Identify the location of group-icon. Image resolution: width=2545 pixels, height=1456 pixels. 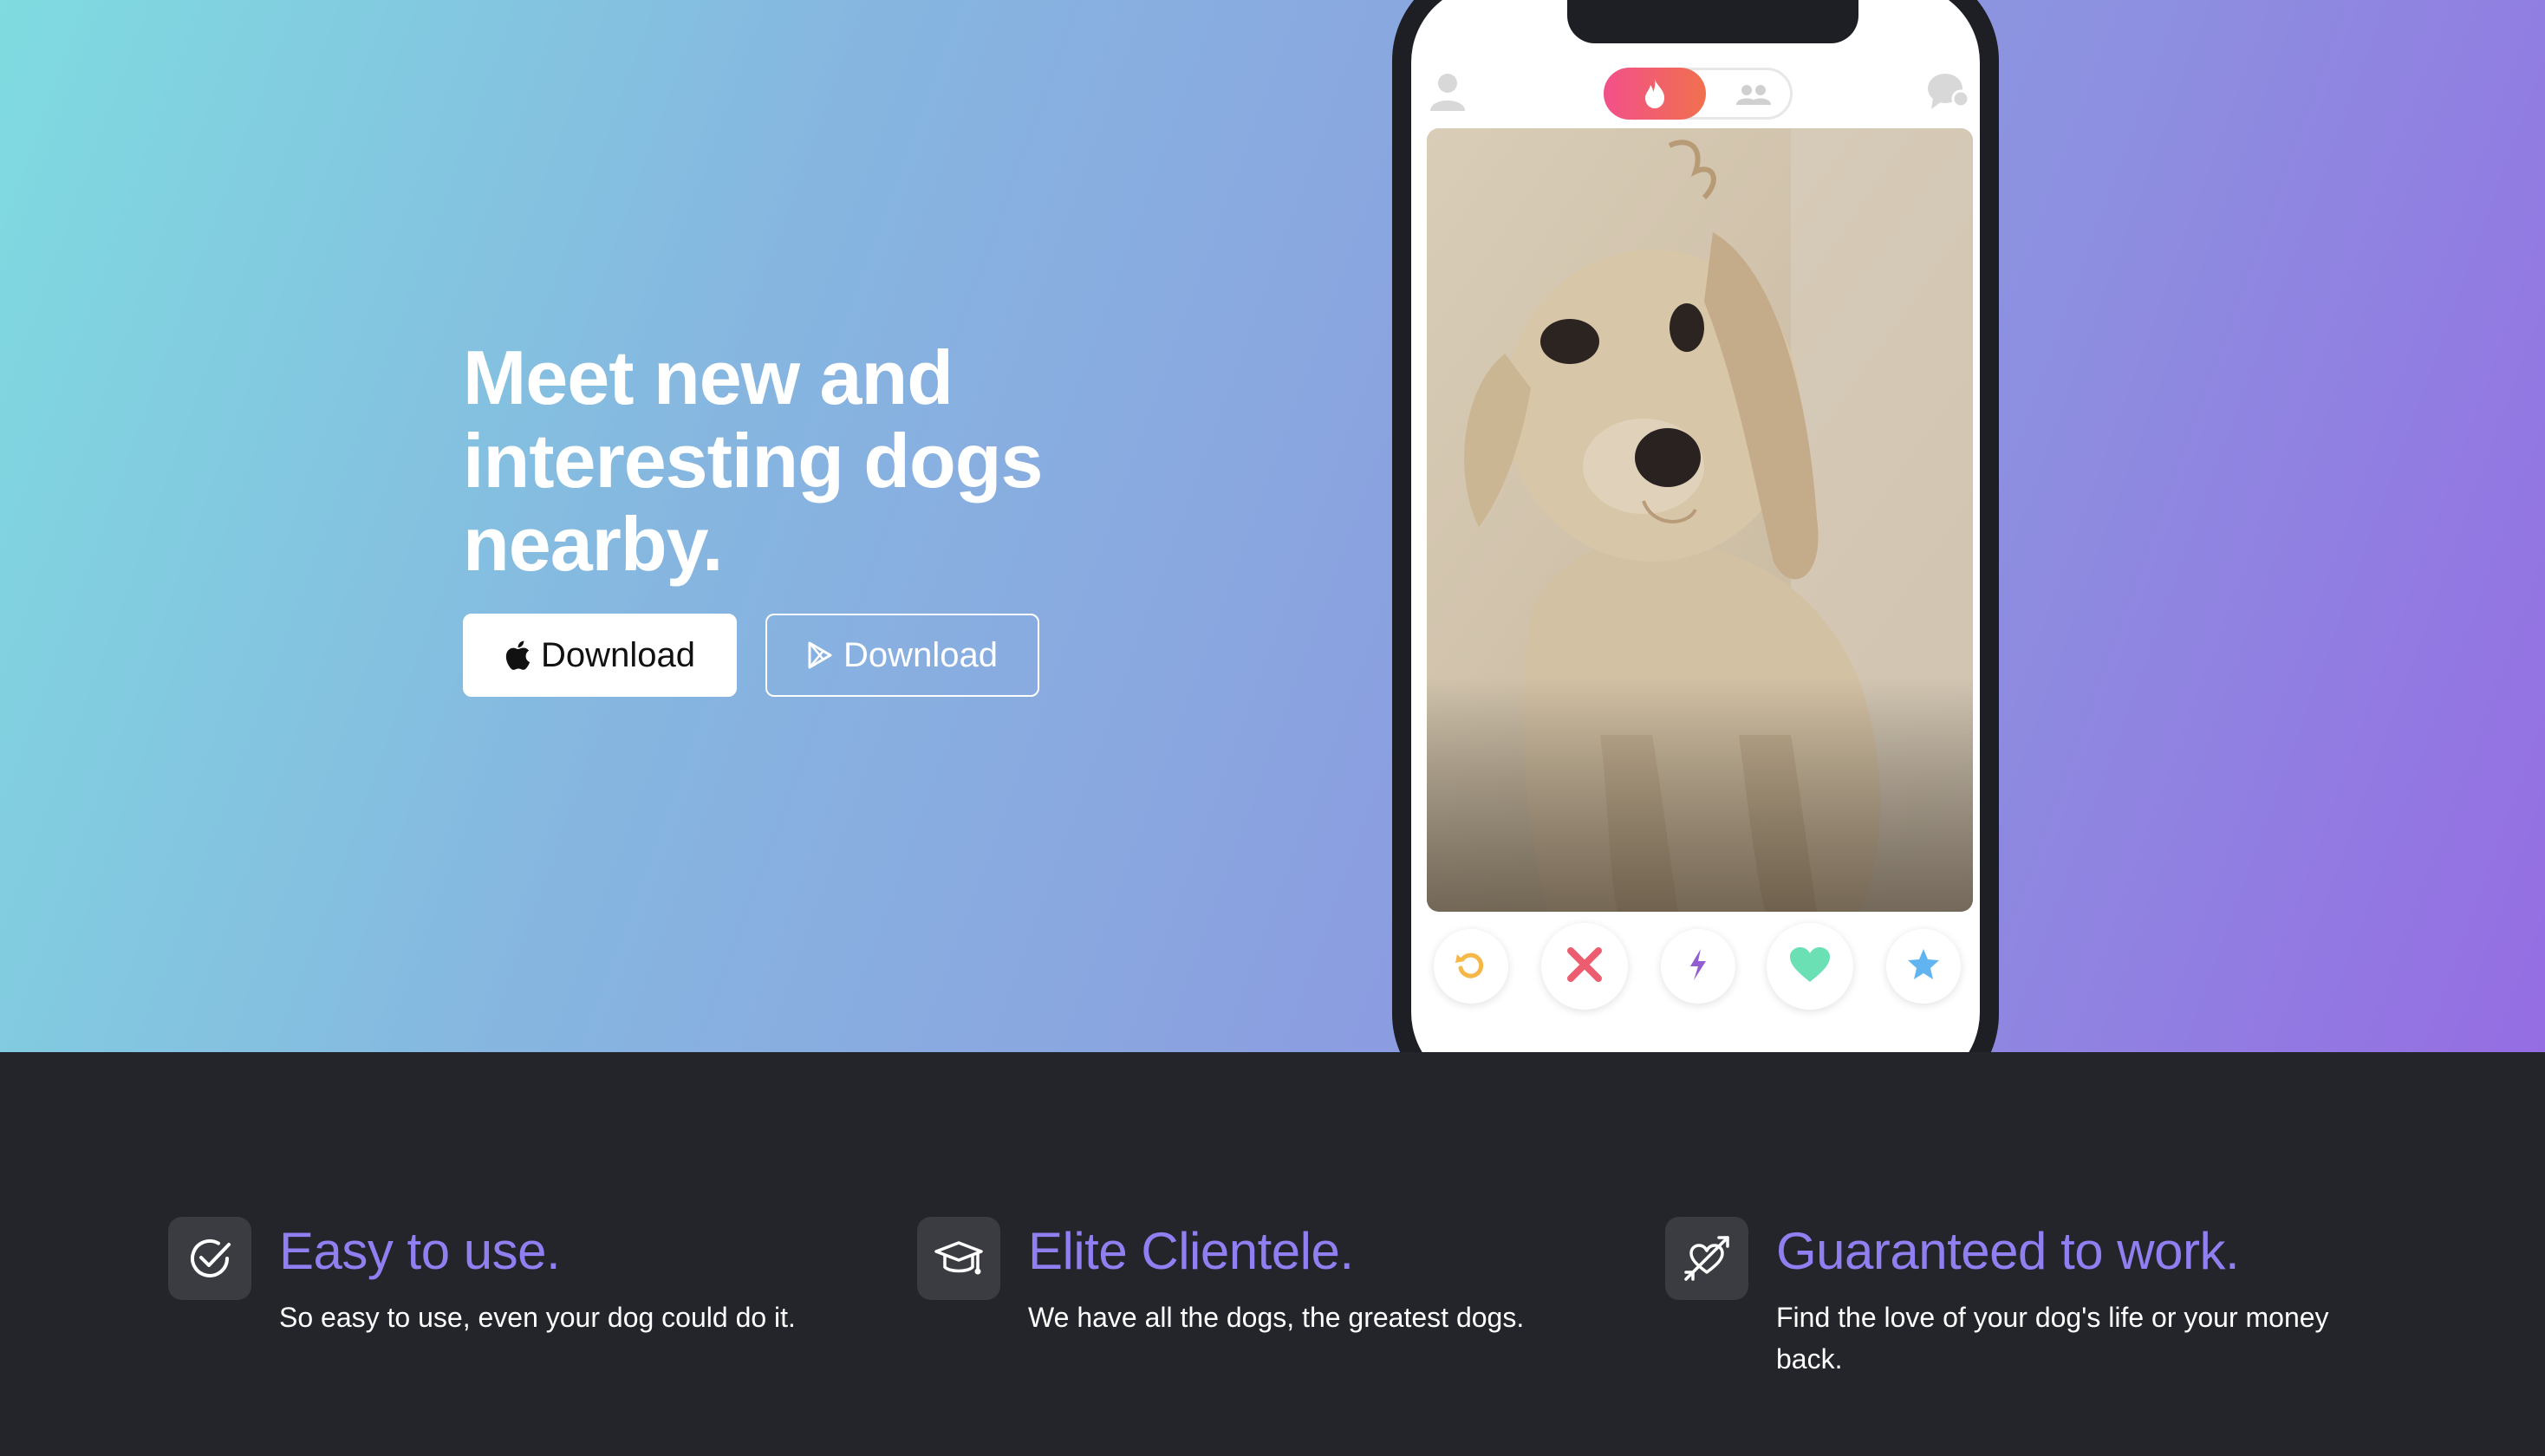
(1754, 94).